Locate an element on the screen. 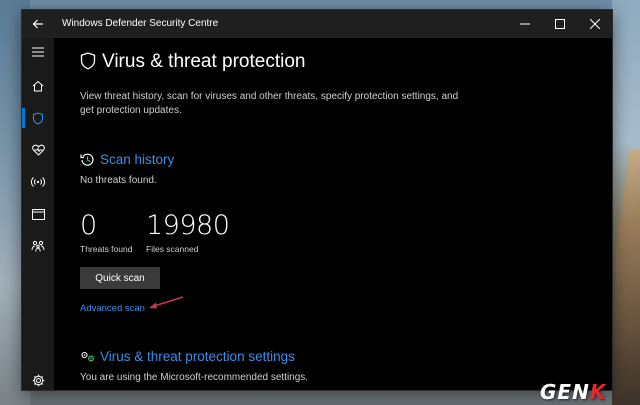 The width and height of the screenshot is (640, 405). files-scanned-count: 19980 is located at coordinates (188, 225).